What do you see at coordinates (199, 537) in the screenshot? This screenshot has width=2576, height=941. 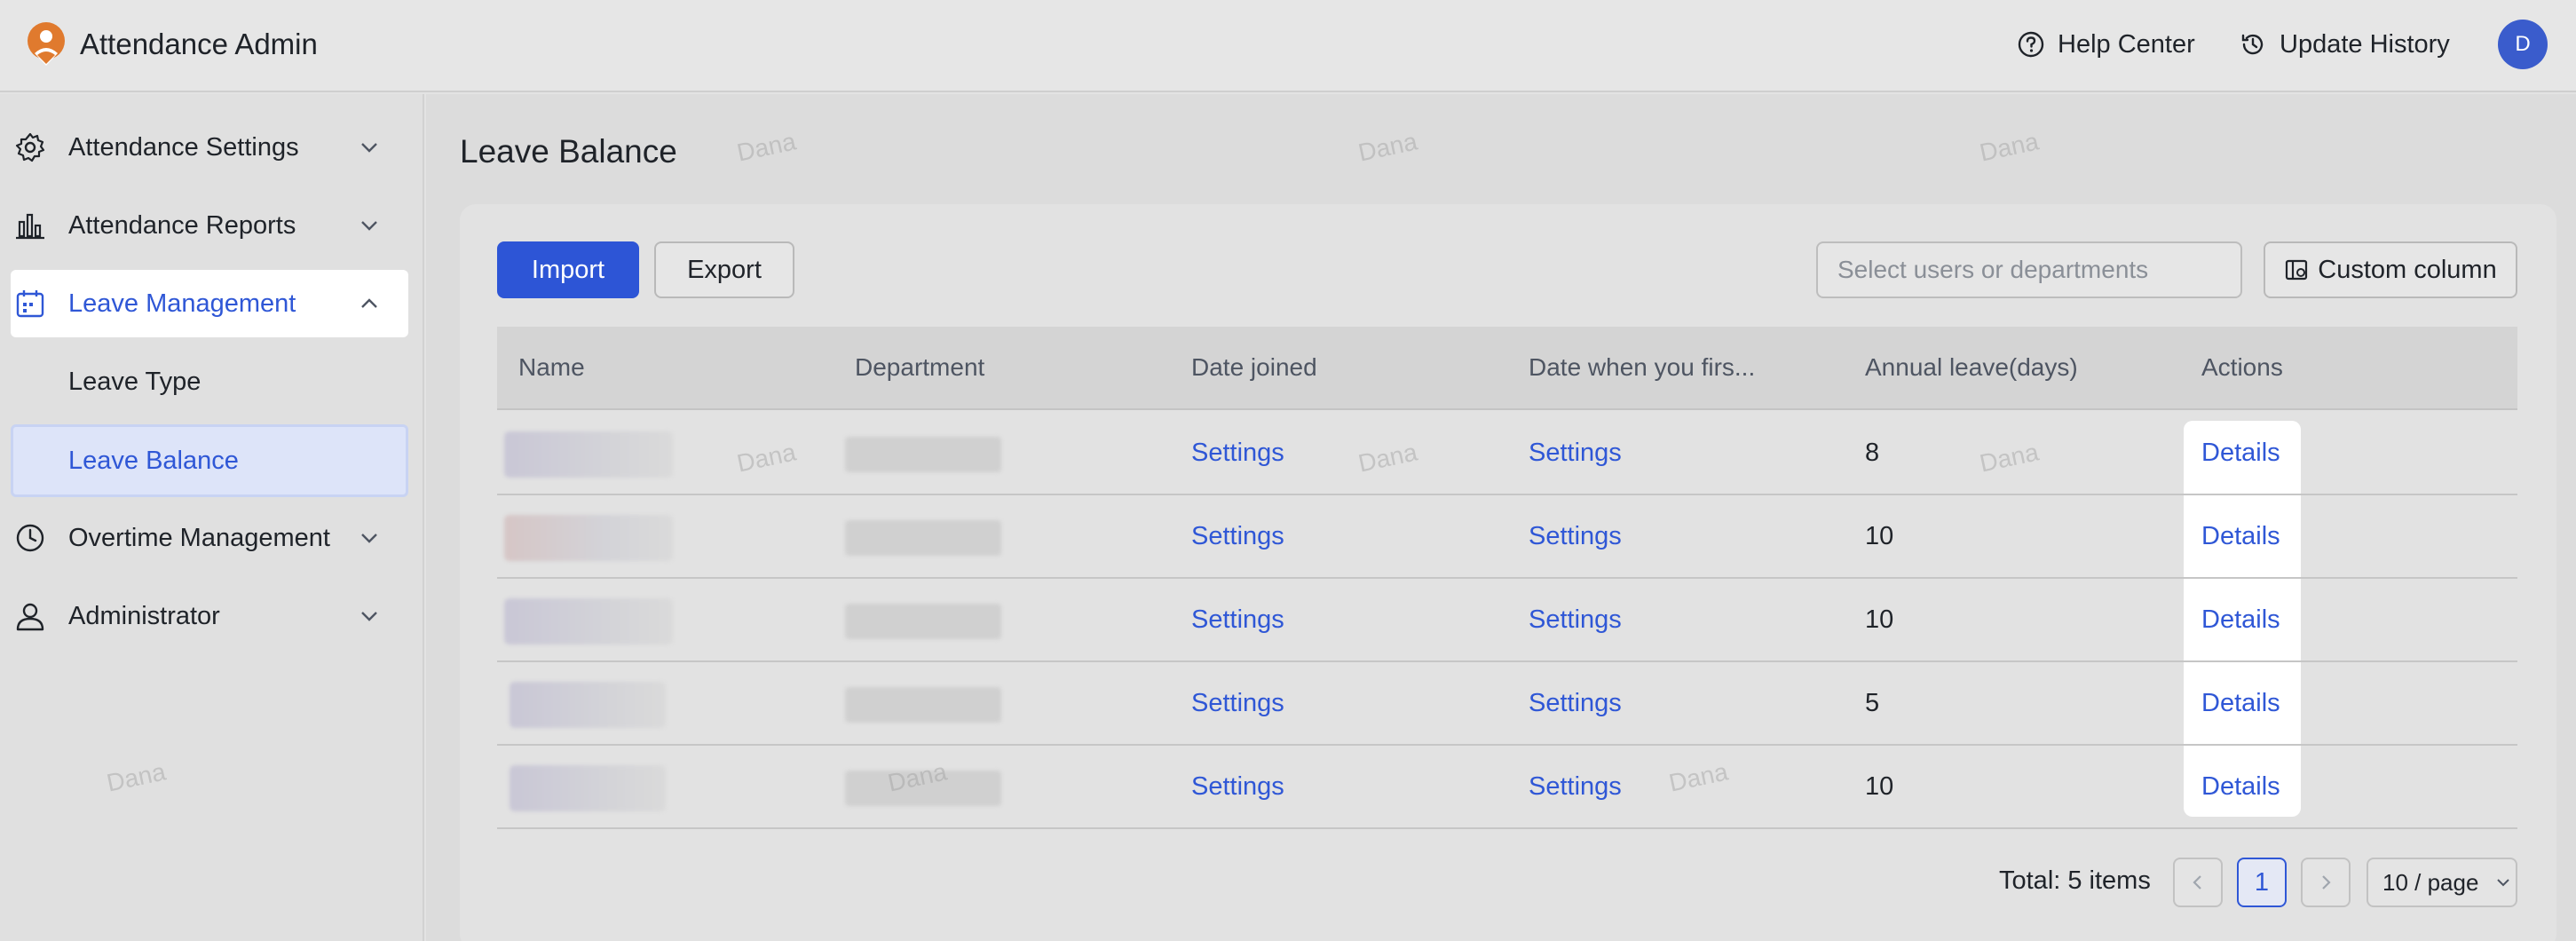 I see `sidebar-item-label: Overtime Management` at bounding box center [199, 537].